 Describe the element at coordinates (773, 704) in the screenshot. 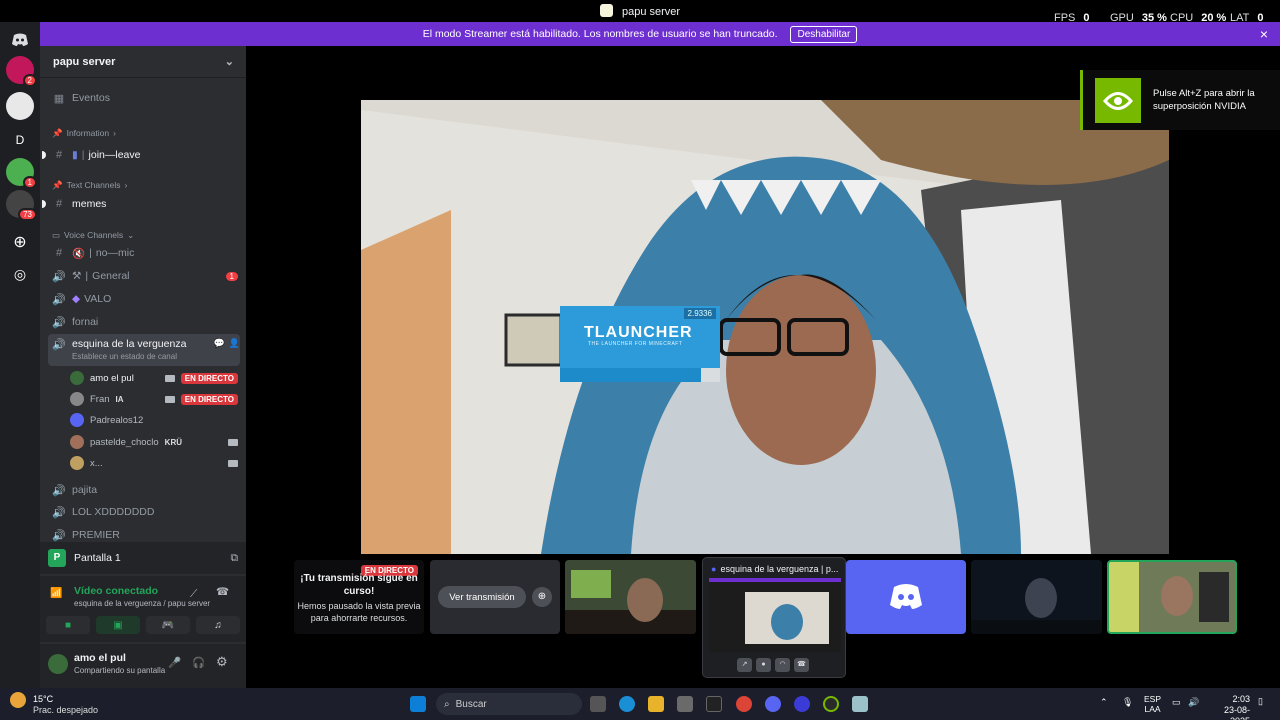

I see `discord-taskbar-icon` at that location.